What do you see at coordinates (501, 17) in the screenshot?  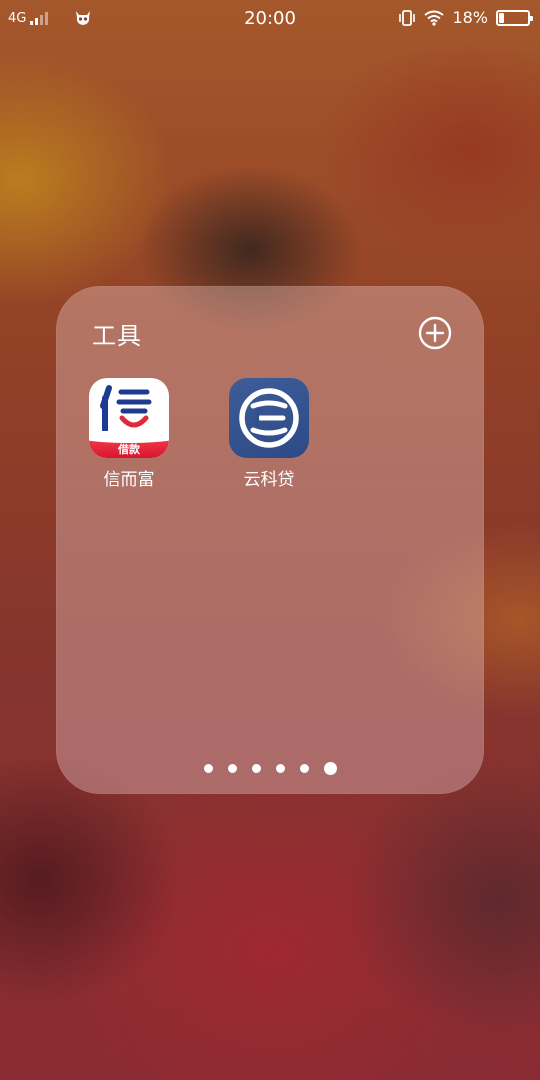 I see `battery-fill` at bounding box center [501, 17].